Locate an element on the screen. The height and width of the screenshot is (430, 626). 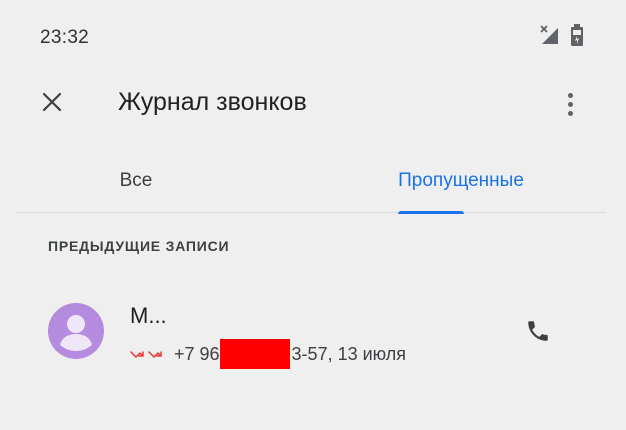
call-button is located at coordinates (538, 333).